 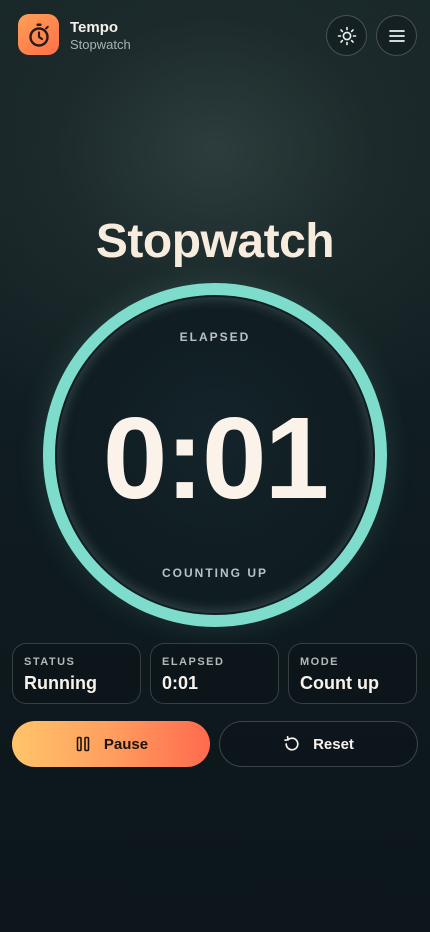 What do you see at coordinates (180, 683) in the screenshot?
I see `elapsed-card-value: 0:01` at bounding box center [180, 683].